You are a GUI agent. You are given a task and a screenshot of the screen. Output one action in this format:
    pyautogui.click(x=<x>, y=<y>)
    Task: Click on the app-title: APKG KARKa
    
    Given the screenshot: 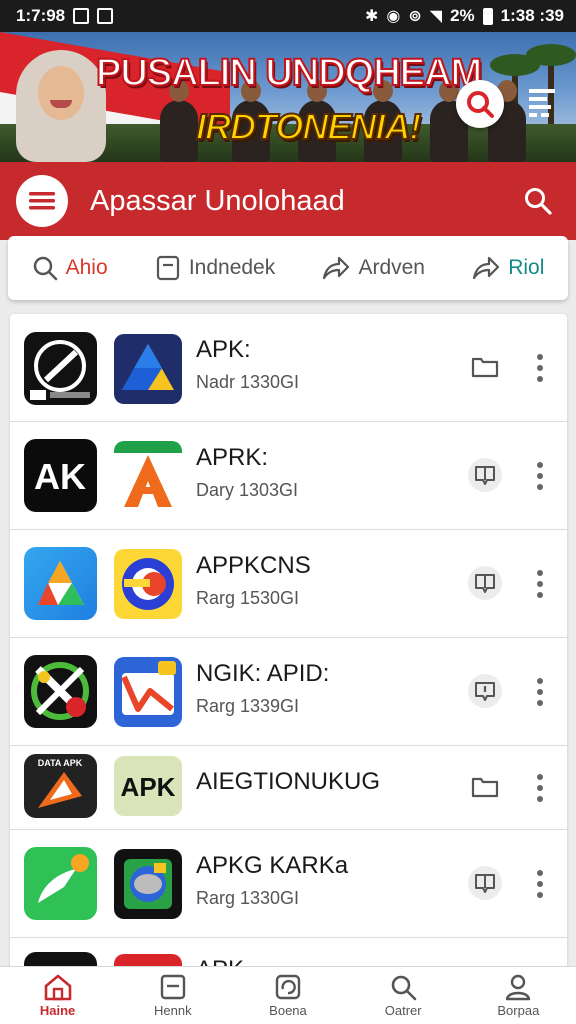 What is the action you would take?
    pyautogui.click(x=272, y=865)
    